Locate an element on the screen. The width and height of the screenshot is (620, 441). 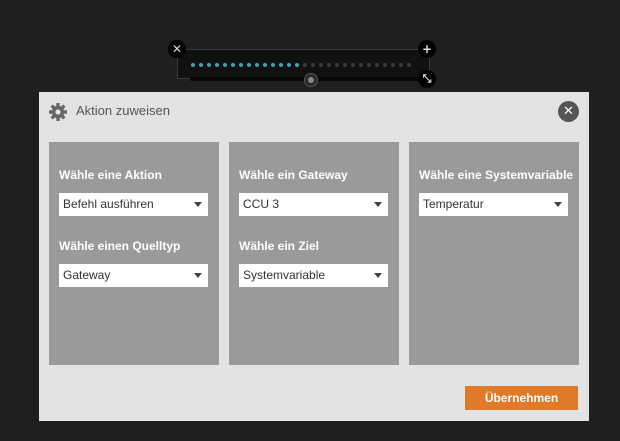
widget-add-icon: + is located at coordinates (427, 49).